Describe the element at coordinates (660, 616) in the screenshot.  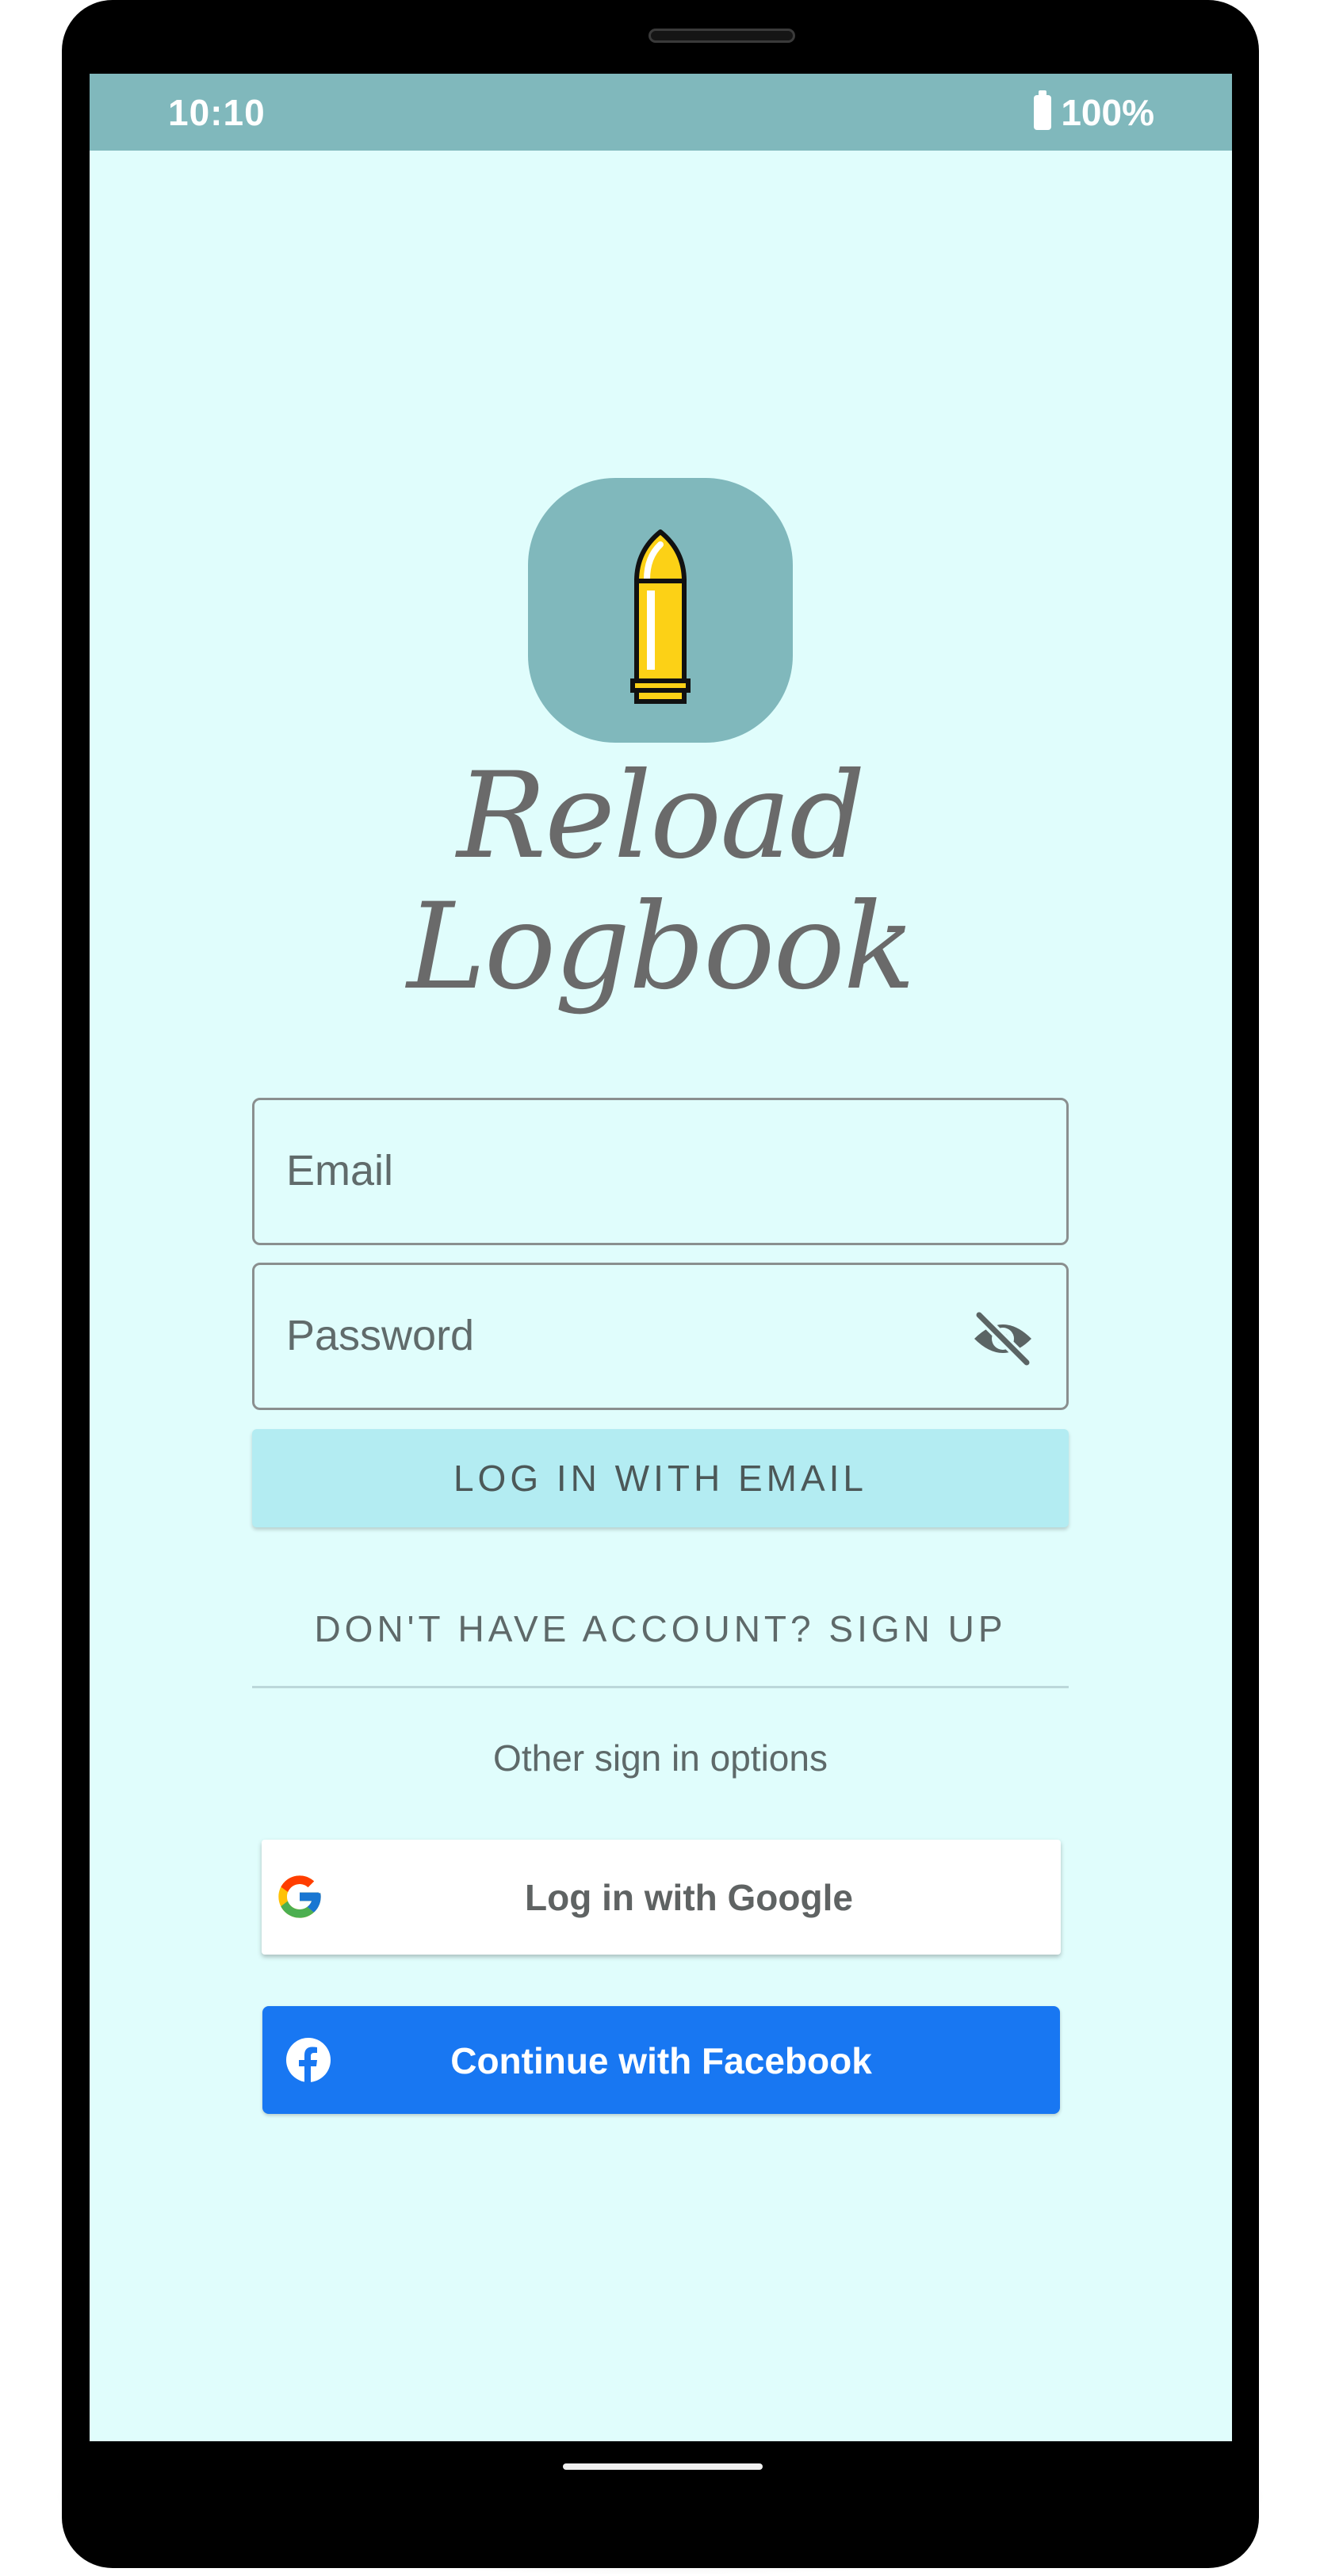
I see `bullet-logo-icon` at that location.